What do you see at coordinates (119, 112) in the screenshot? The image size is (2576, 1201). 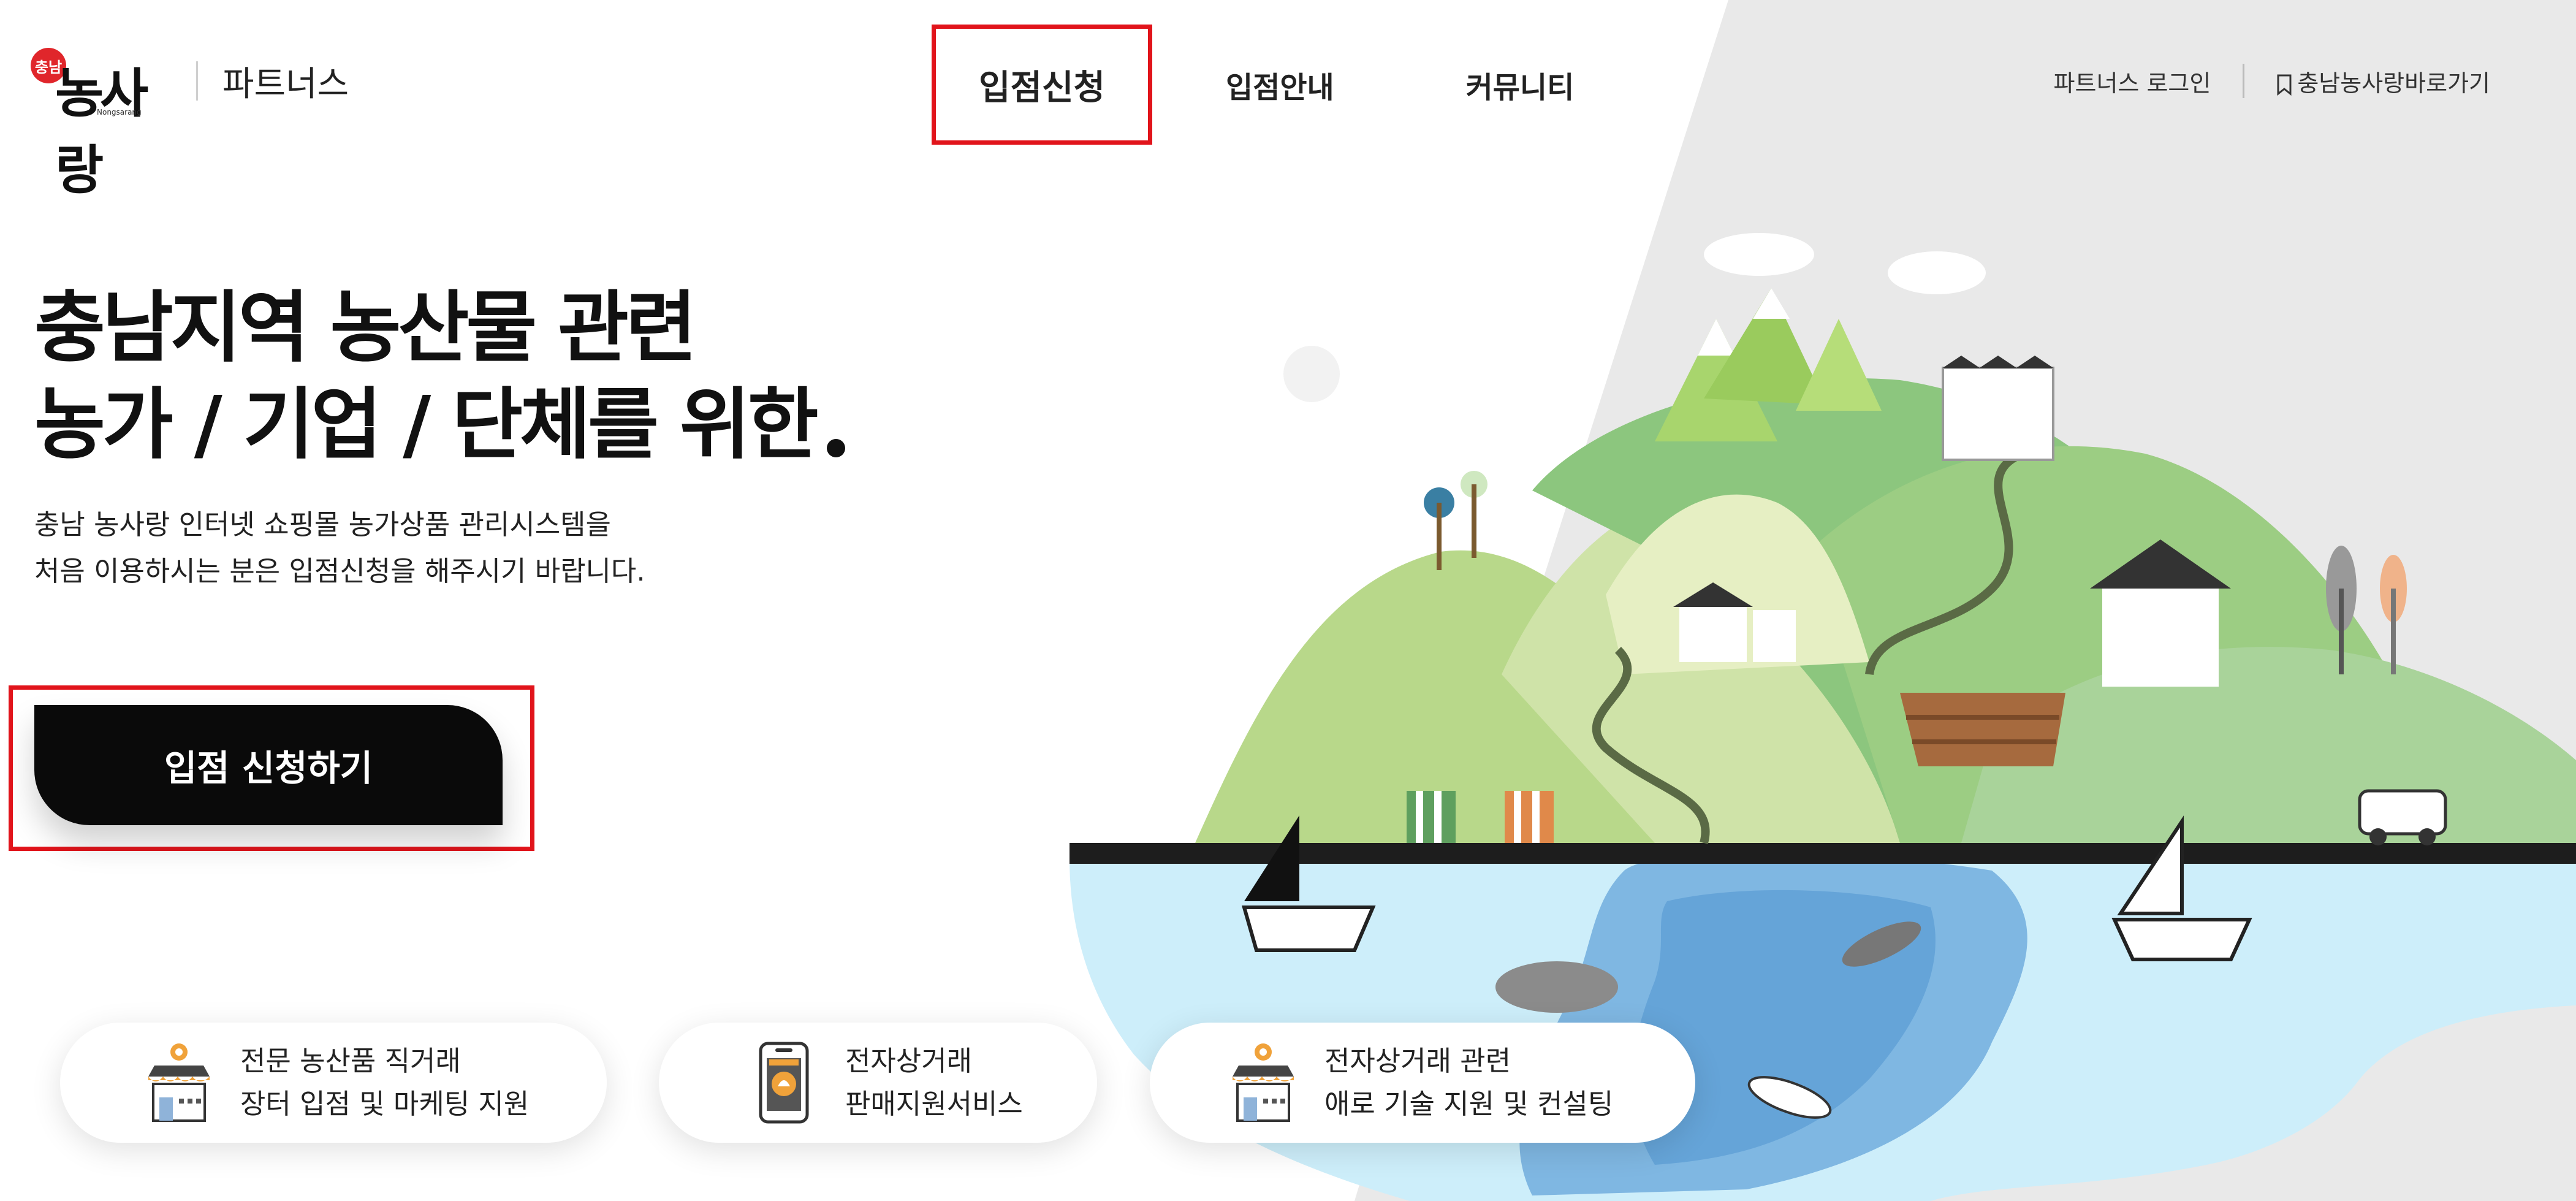 I see `logo-subtext: Nongsarang` at bounding box center [119, 112].